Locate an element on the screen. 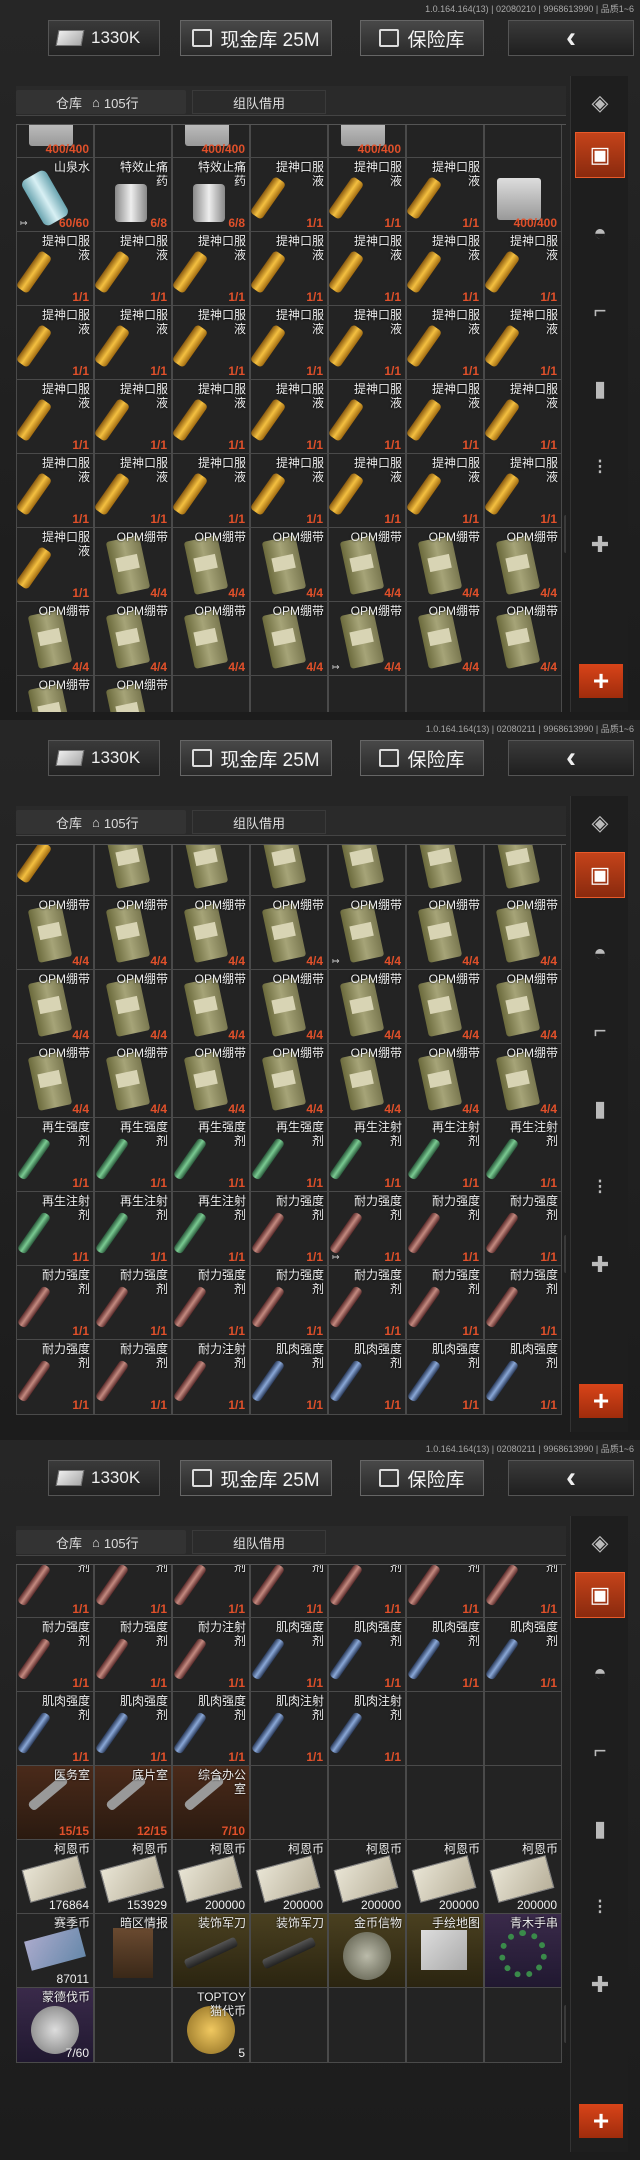 This screenshot has height=2160, width=640. item-slot: 金币信物 is located at coordinates (367, 1951).